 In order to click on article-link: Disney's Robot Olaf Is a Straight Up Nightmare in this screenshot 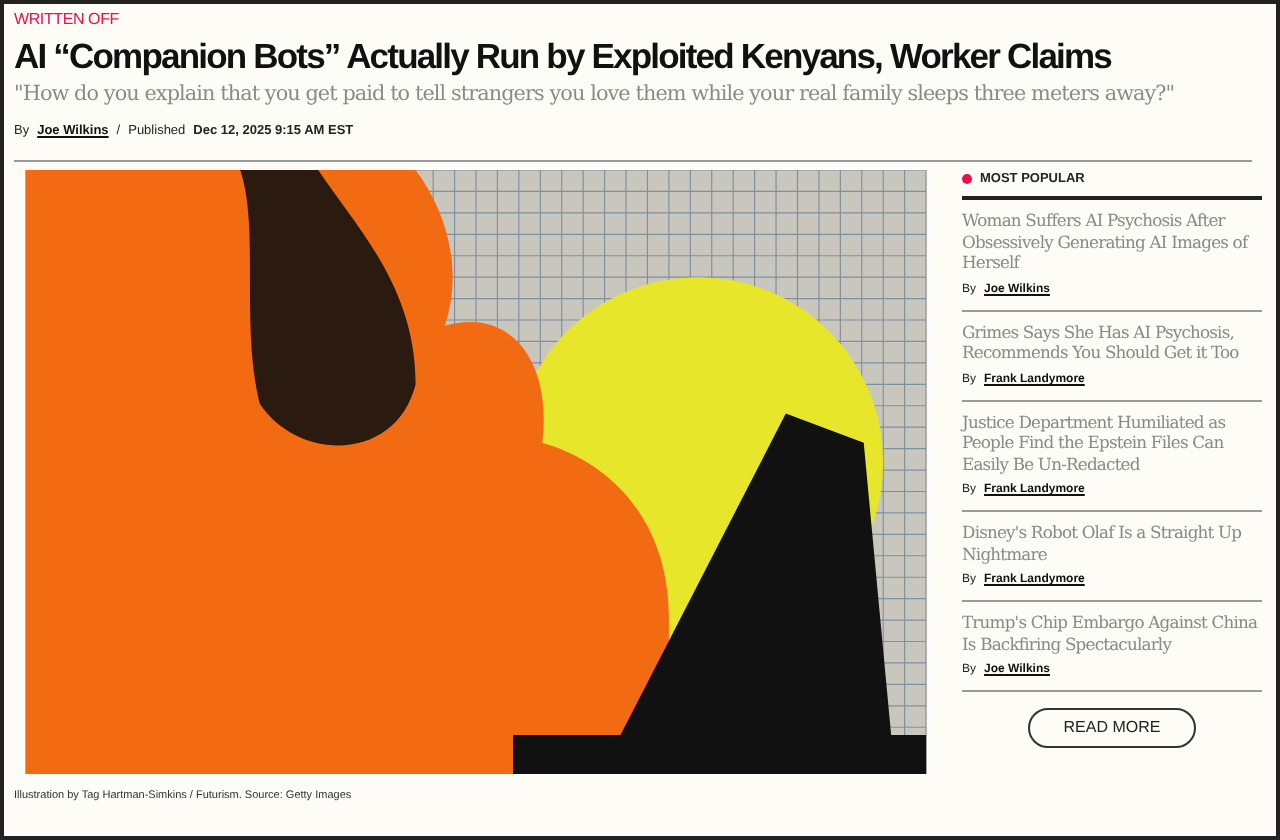, I will do `click(1112, 543)`.